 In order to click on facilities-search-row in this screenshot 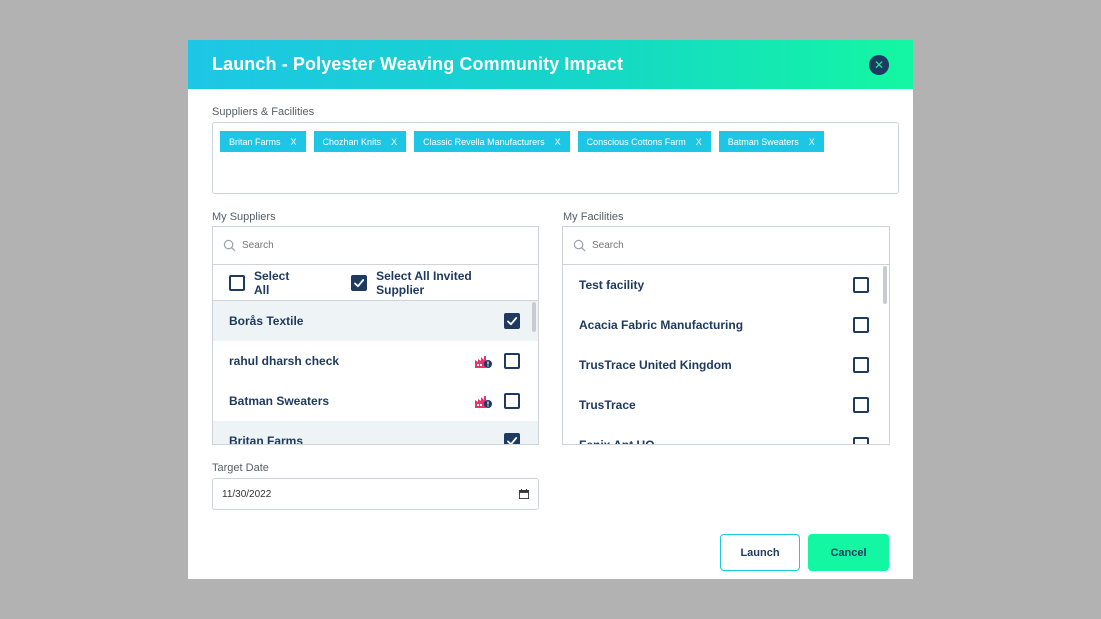, I will do `click(726, 246)`.